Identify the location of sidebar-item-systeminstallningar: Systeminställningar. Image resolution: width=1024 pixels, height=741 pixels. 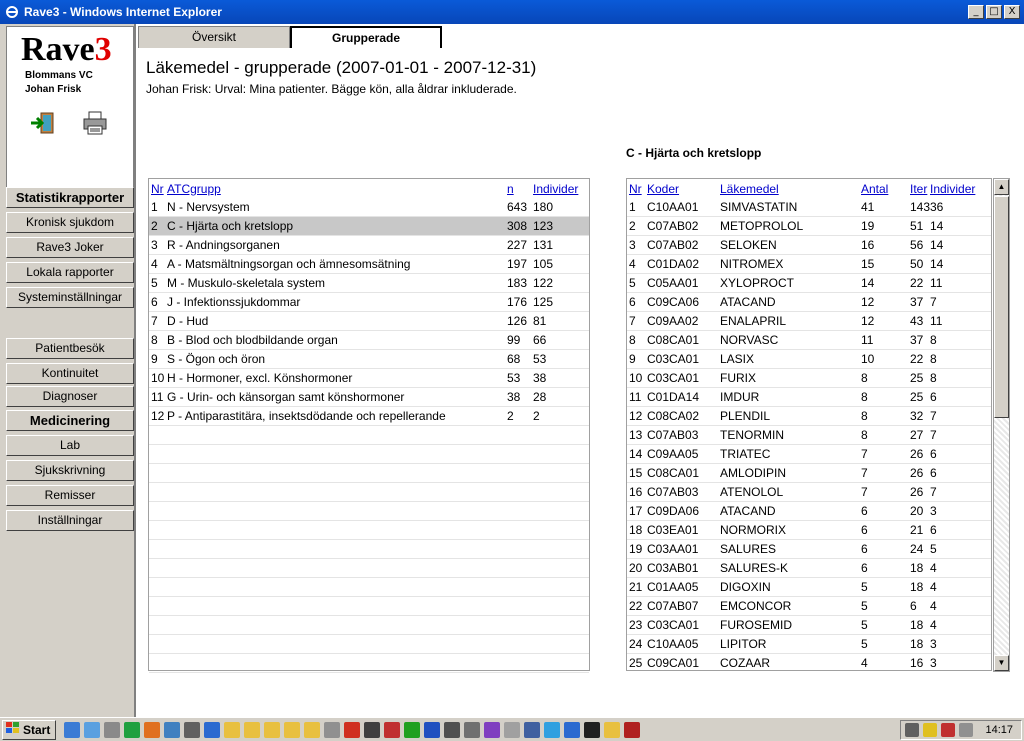
(70, 297).